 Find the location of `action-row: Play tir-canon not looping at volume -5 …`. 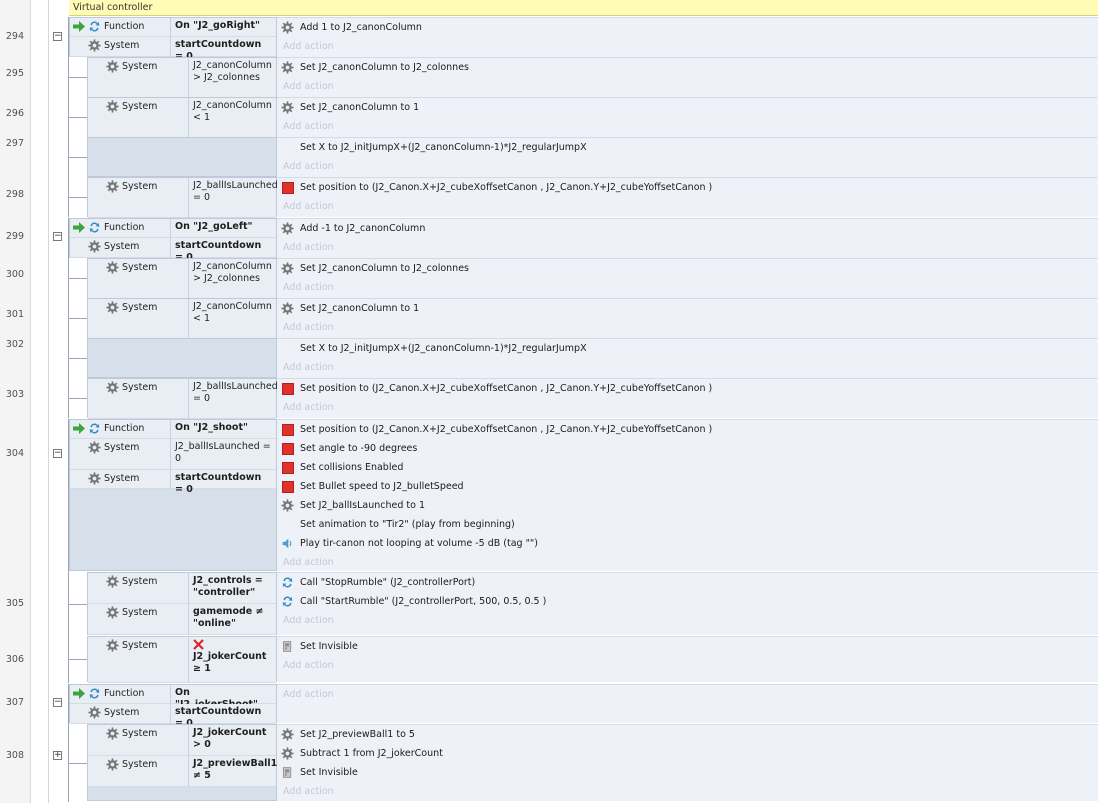

action-row: Play tir-canon not looping at volume -5 … is located at coordinates (687, 543).